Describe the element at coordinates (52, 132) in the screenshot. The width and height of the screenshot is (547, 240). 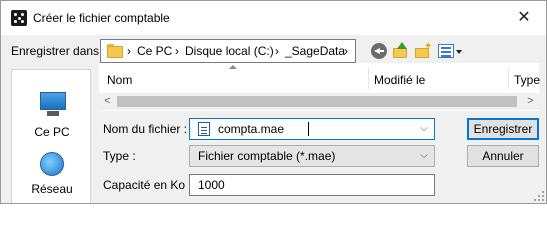
I see `place-this-pc: Ce PC` at that location.